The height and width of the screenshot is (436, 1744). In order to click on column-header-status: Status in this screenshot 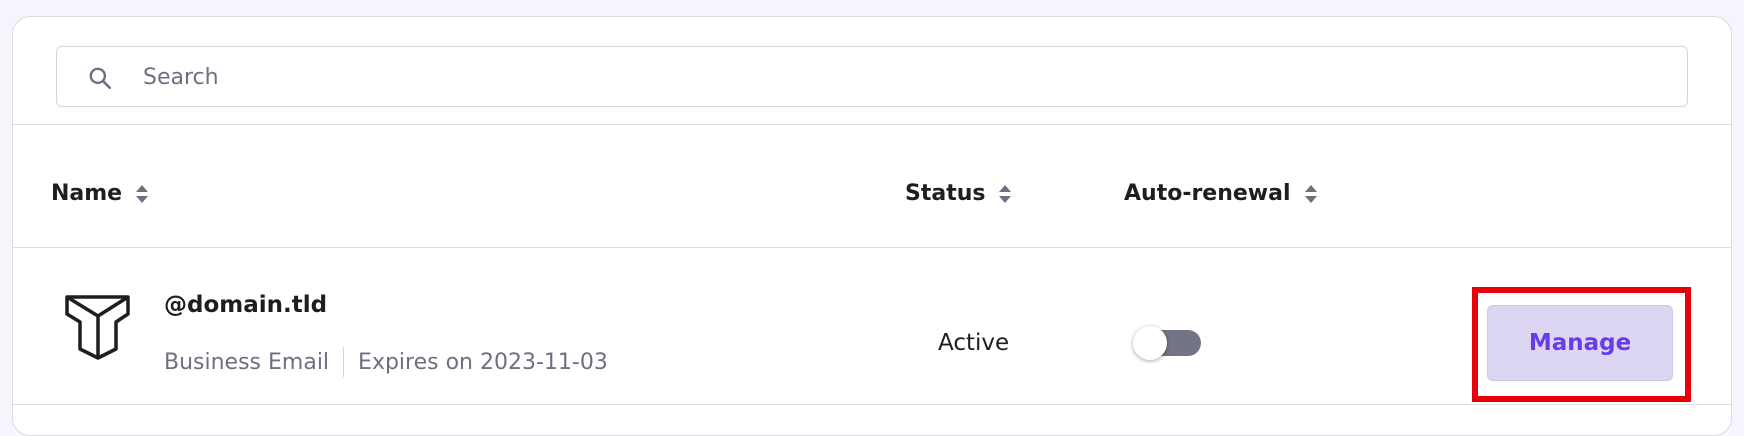, I will do `click(958, 193)`.